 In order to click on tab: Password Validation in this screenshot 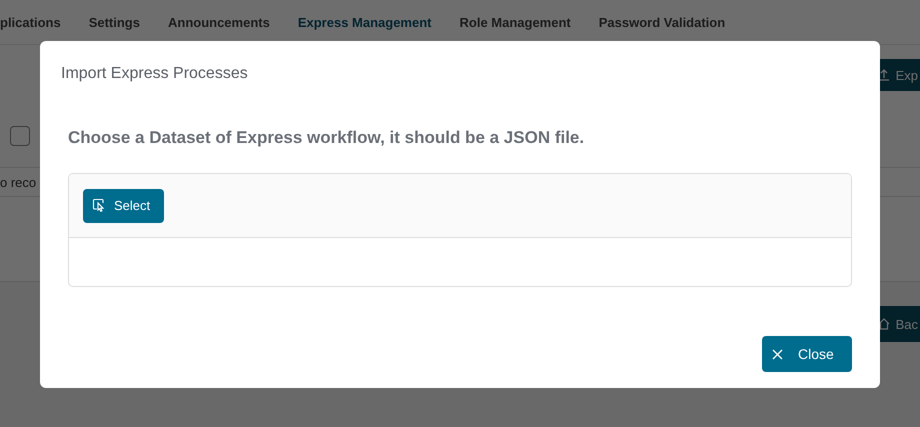, I will do `click(662, 22)`.